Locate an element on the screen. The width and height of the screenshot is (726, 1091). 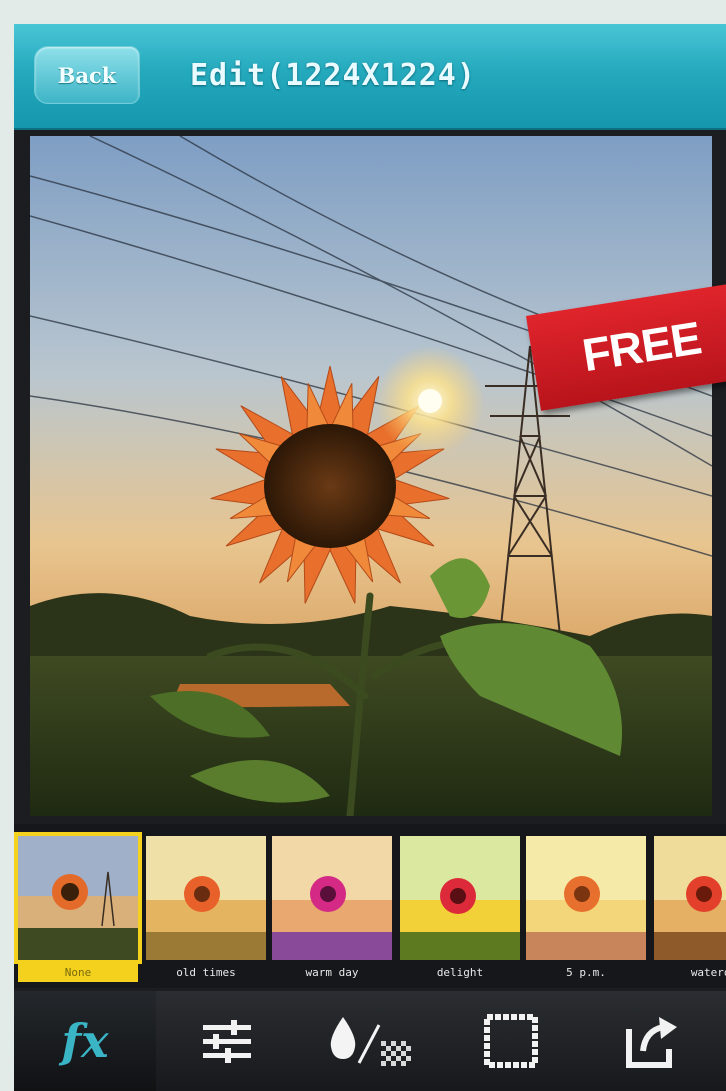
adjust-tab is located at coordinates (227, 1041).